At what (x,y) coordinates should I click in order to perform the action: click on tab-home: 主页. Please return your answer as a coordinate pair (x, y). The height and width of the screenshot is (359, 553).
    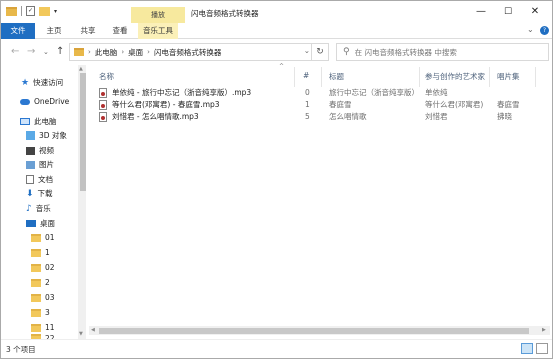
    Looking at the image, I should click on (54, 31).